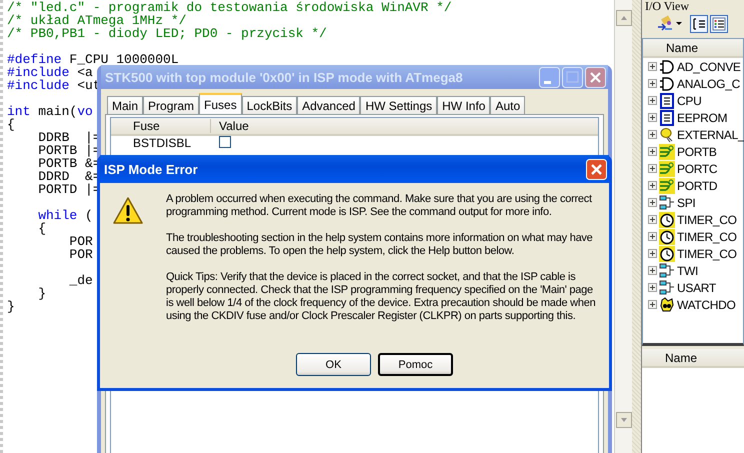 The image size is (744, 453). What do you see at coordinates (379, 206) in the screenshot?
I see `message-text: A problem occurred when executing the command. Make sure that you are using the correct programming method. Current mode is ISP. See the command output for more info.` at bounding box center [379, 206].